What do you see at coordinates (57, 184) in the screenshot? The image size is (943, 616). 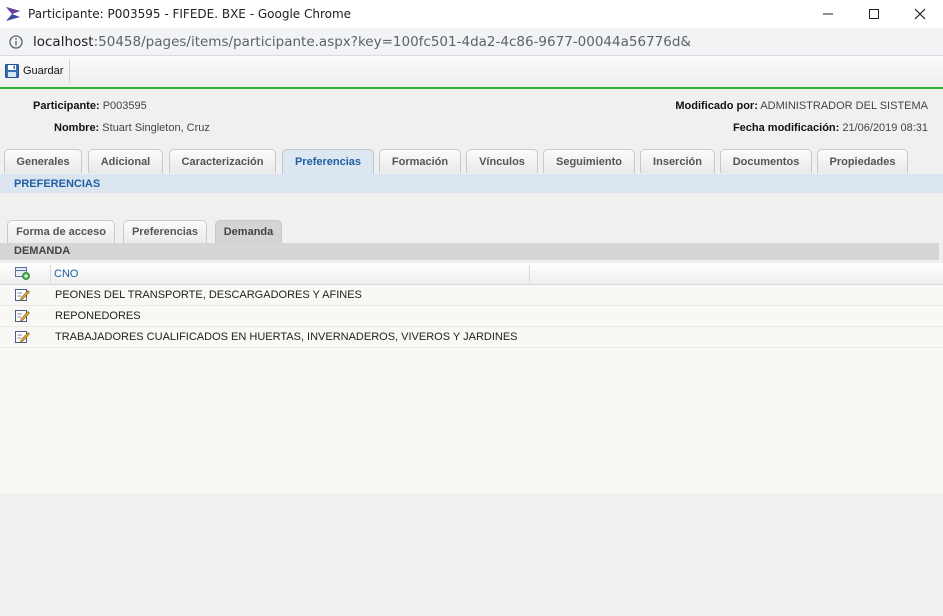 I see `section-title: PREFERENCIAS` at bounding box center [57, 184].